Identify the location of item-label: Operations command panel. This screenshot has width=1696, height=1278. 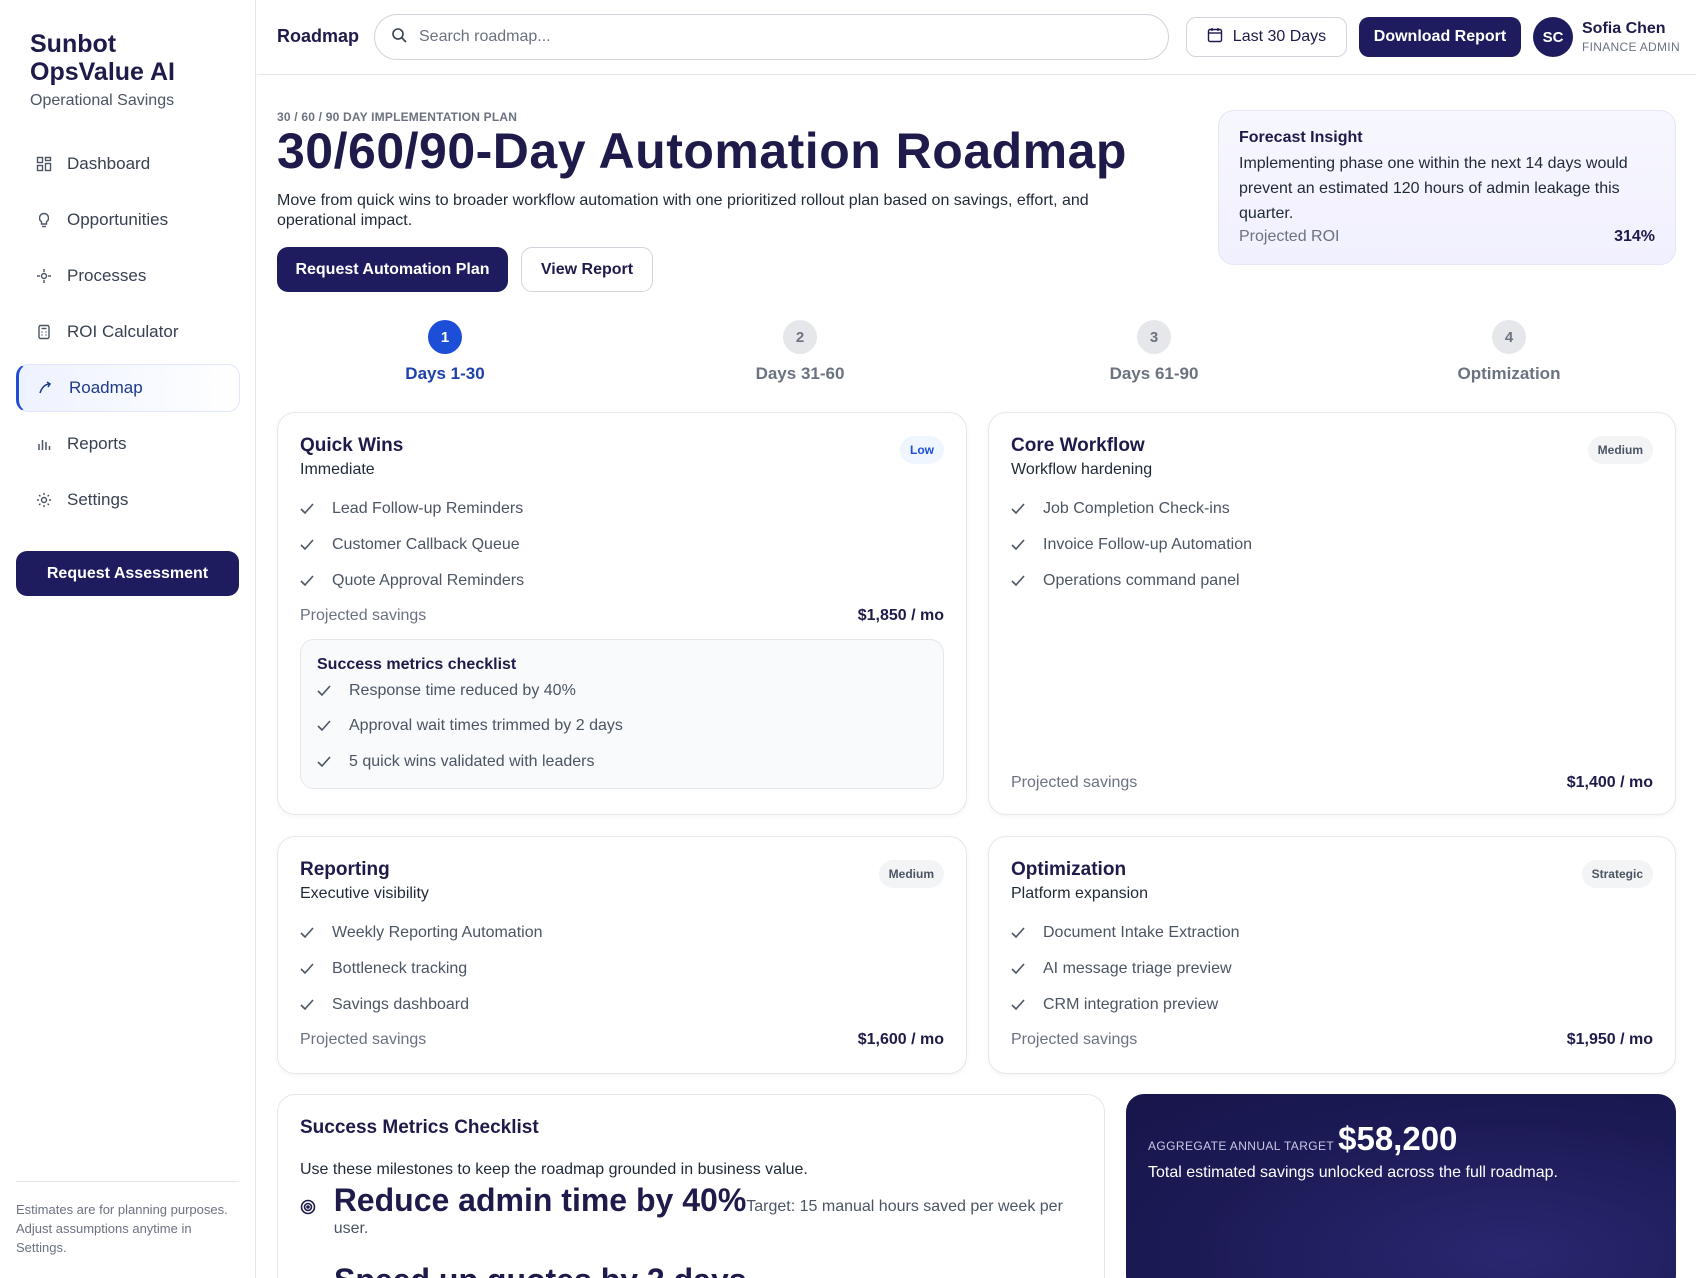
(1141, 580).